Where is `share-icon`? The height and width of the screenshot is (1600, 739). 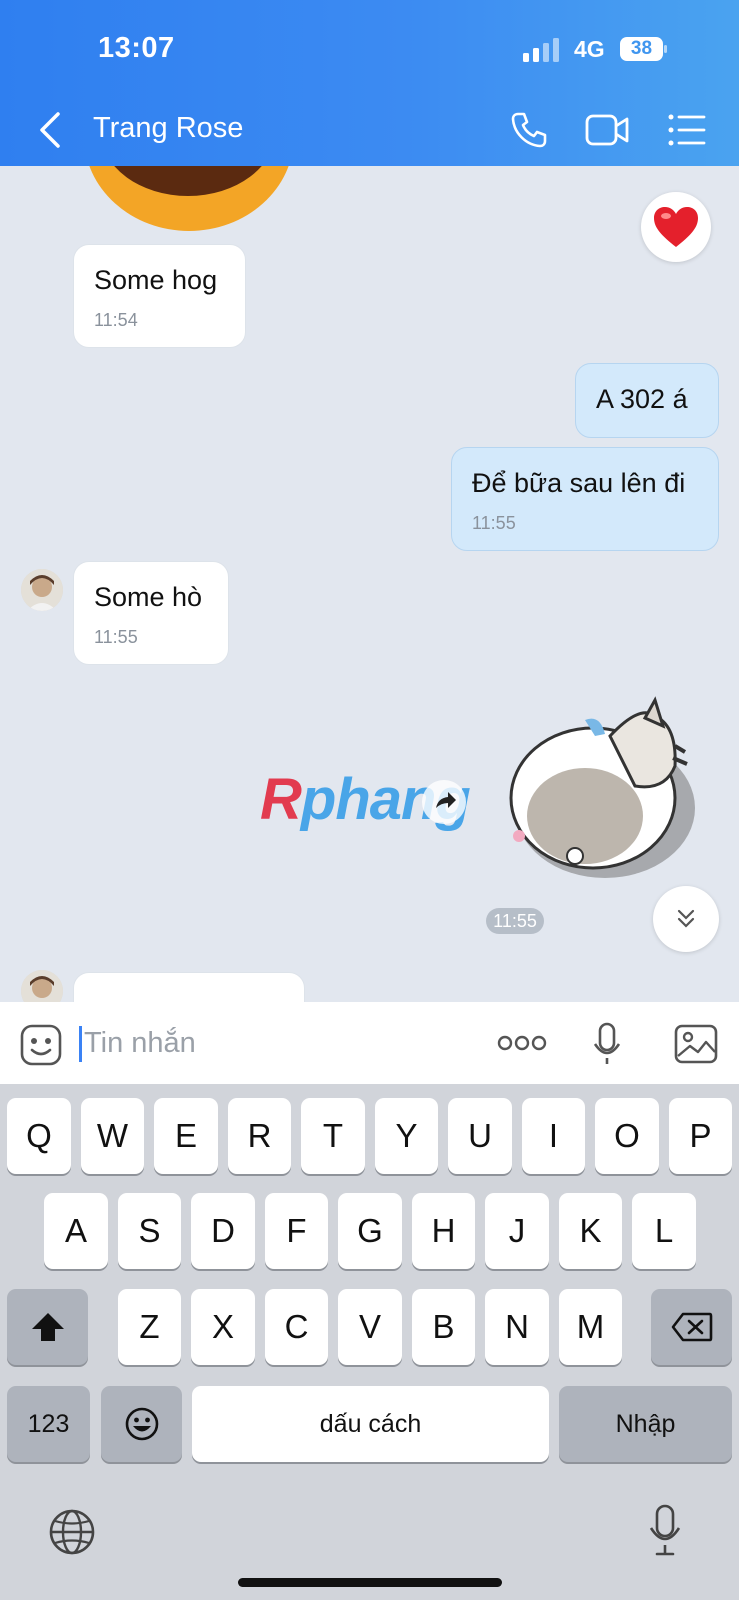 share-icon is located at coordinates (444, 802).